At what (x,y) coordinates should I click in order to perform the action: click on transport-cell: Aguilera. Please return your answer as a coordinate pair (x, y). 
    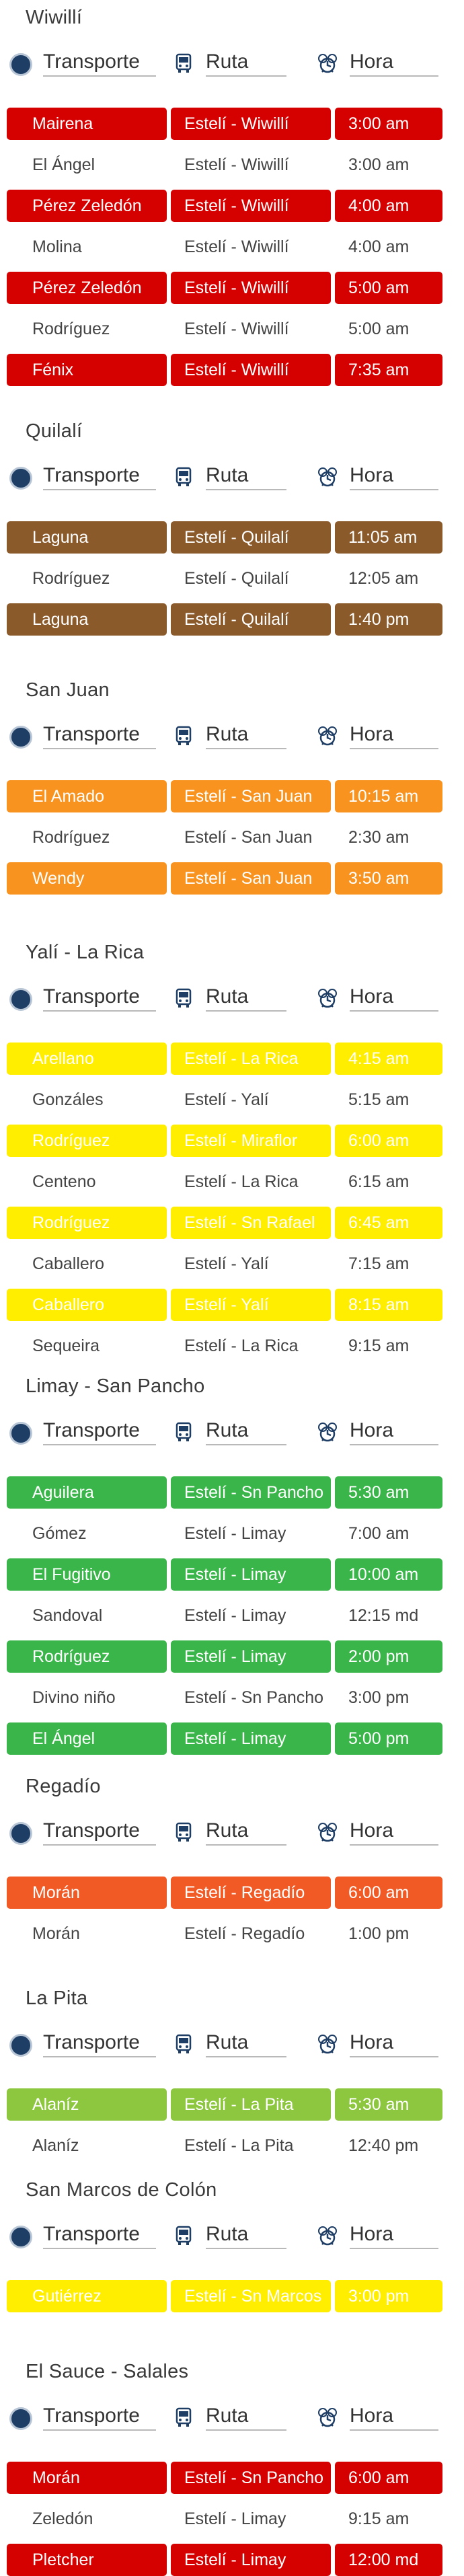
    Looking at the image, I should click on (87, 1492).